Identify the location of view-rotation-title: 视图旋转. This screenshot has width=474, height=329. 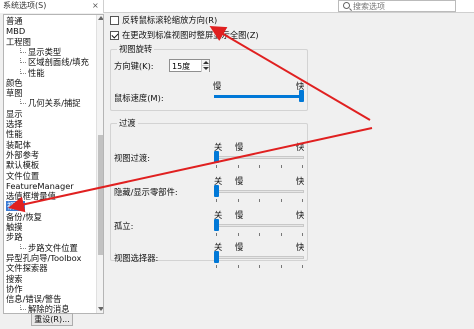
(136, 49).